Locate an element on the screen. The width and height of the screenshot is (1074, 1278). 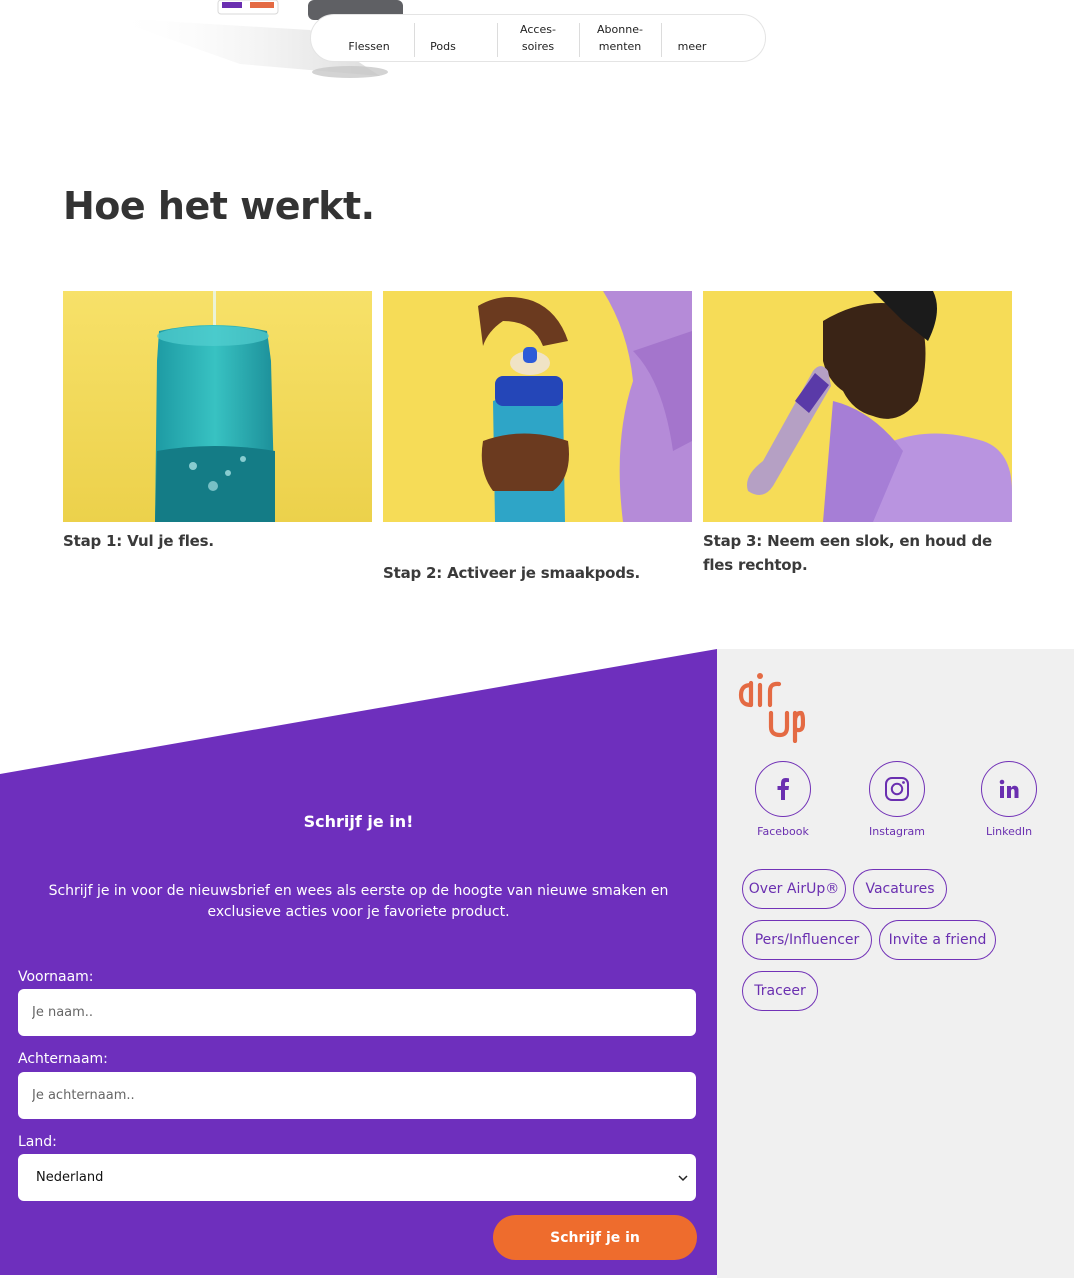
how-it-works-title: Hoe het werkt. is located at coordinates (219, 206).